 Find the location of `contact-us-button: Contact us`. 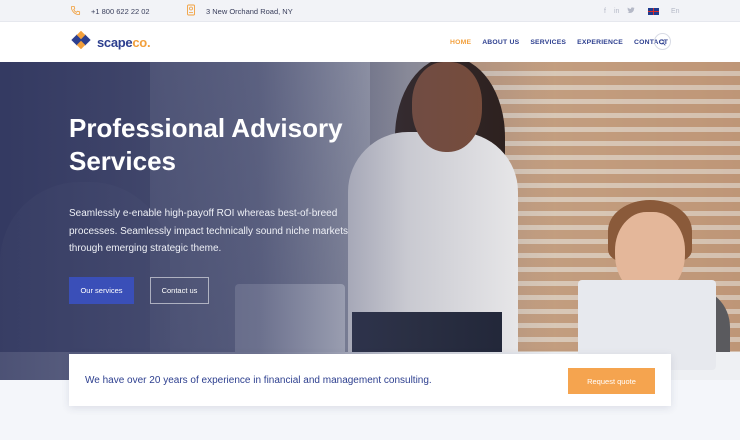

contact-us-button: Contact us is located at coordinates (179, 290).